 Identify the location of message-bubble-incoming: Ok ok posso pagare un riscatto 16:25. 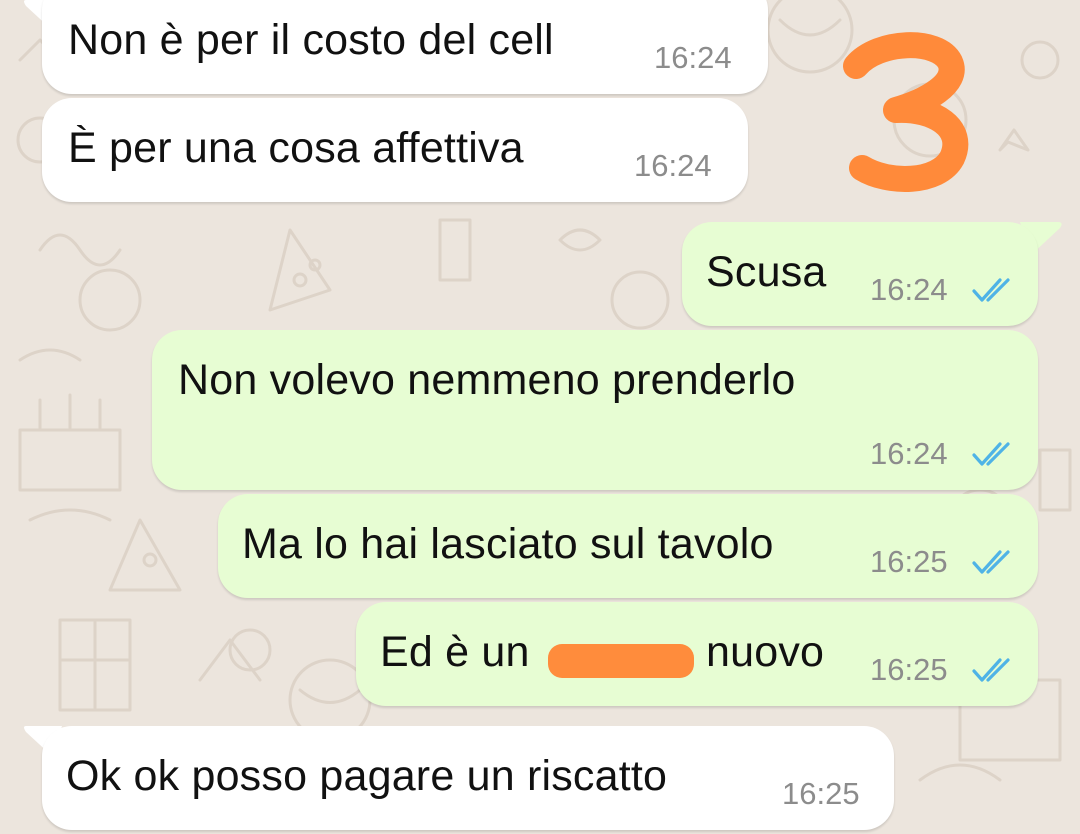
(468, 778).